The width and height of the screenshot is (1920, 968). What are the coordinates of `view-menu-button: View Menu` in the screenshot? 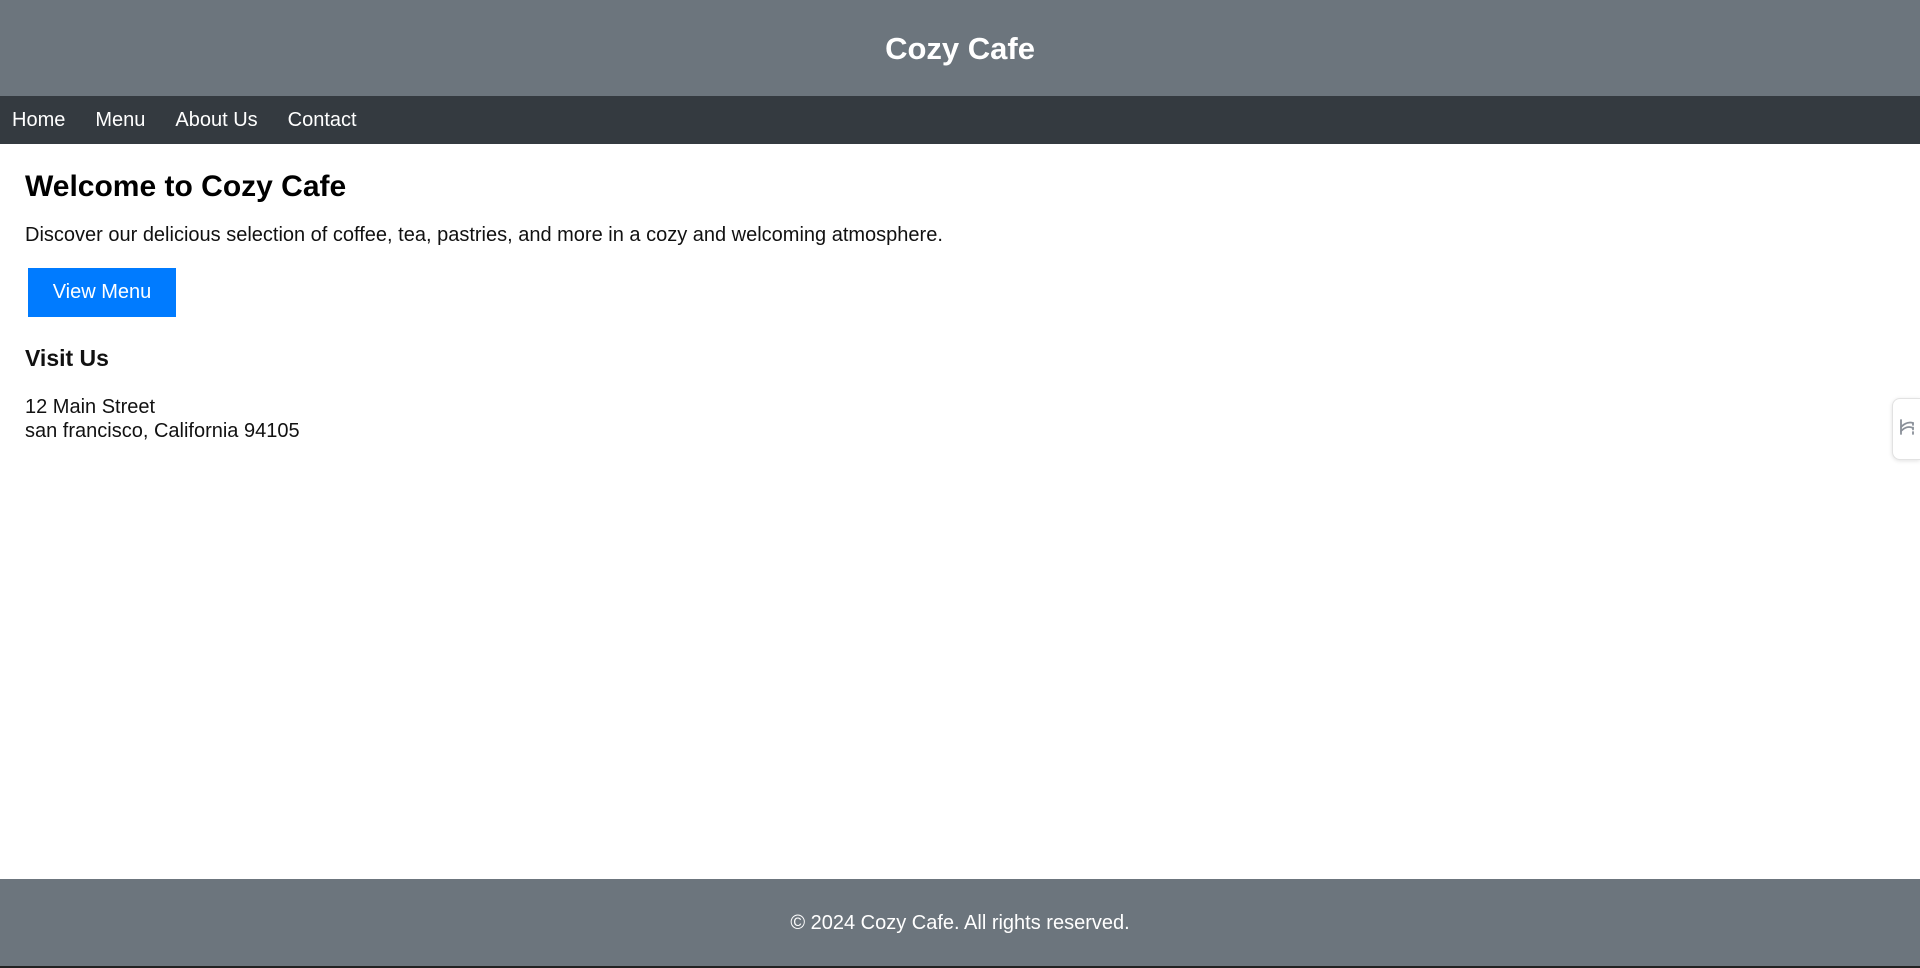 It's located at (102, 292).